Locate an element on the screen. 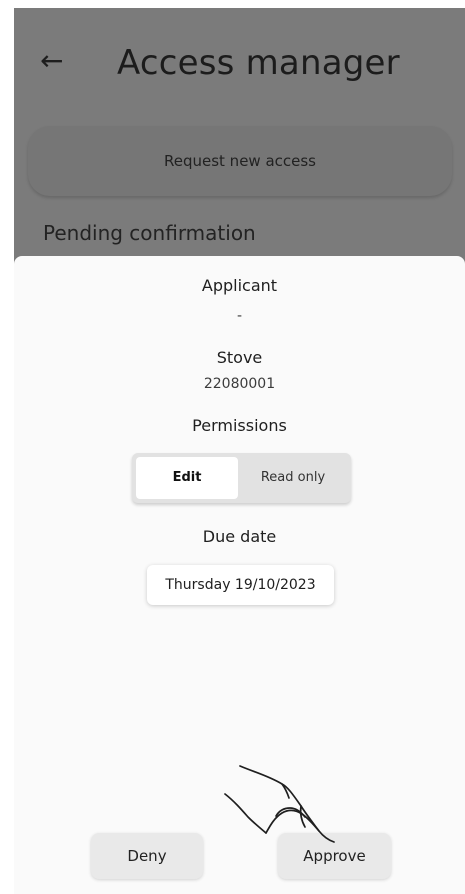  stove-value: 22080001 is located at coordinates (239, 384).